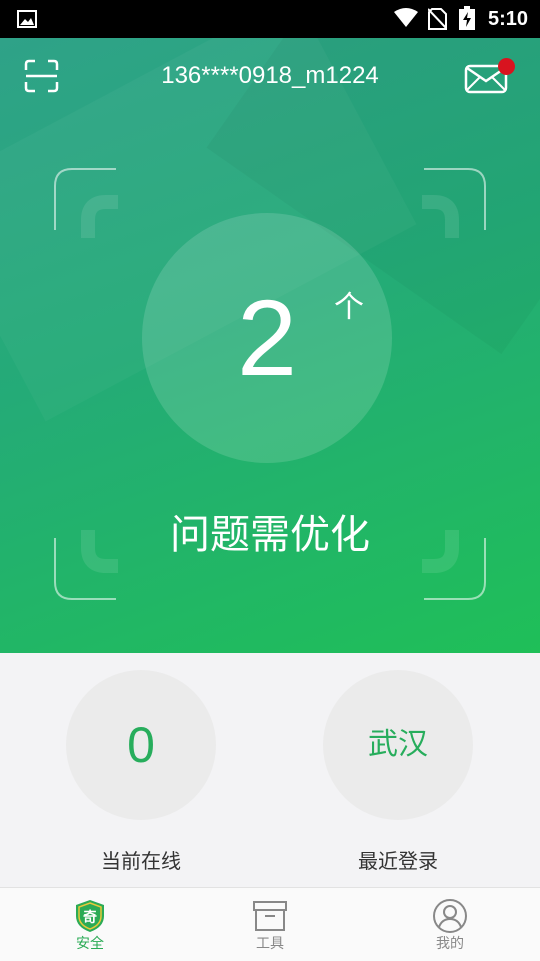 The height and width of the screenshot is (961, 540). Describe the element at coordinates (349, 307) in the screenshot. I see `issue-unit: 个` at that location.